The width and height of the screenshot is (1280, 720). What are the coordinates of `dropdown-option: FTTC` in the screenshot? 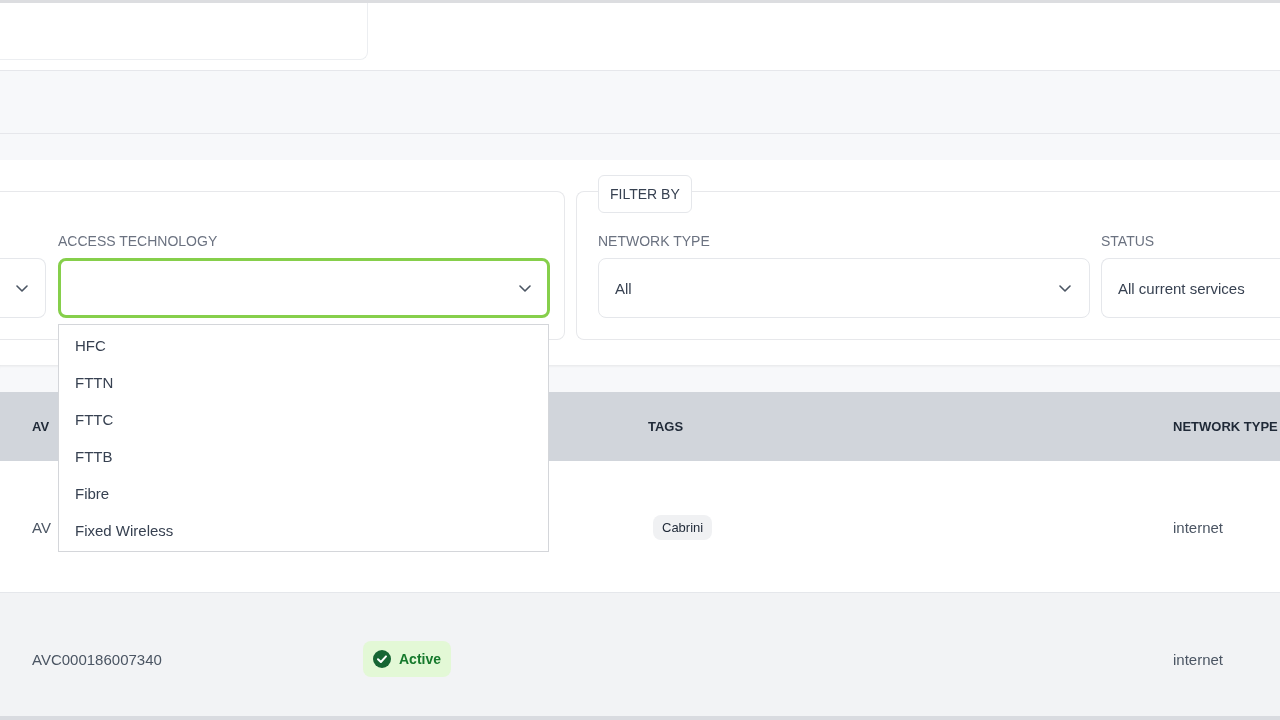 It's located at (303, 419).